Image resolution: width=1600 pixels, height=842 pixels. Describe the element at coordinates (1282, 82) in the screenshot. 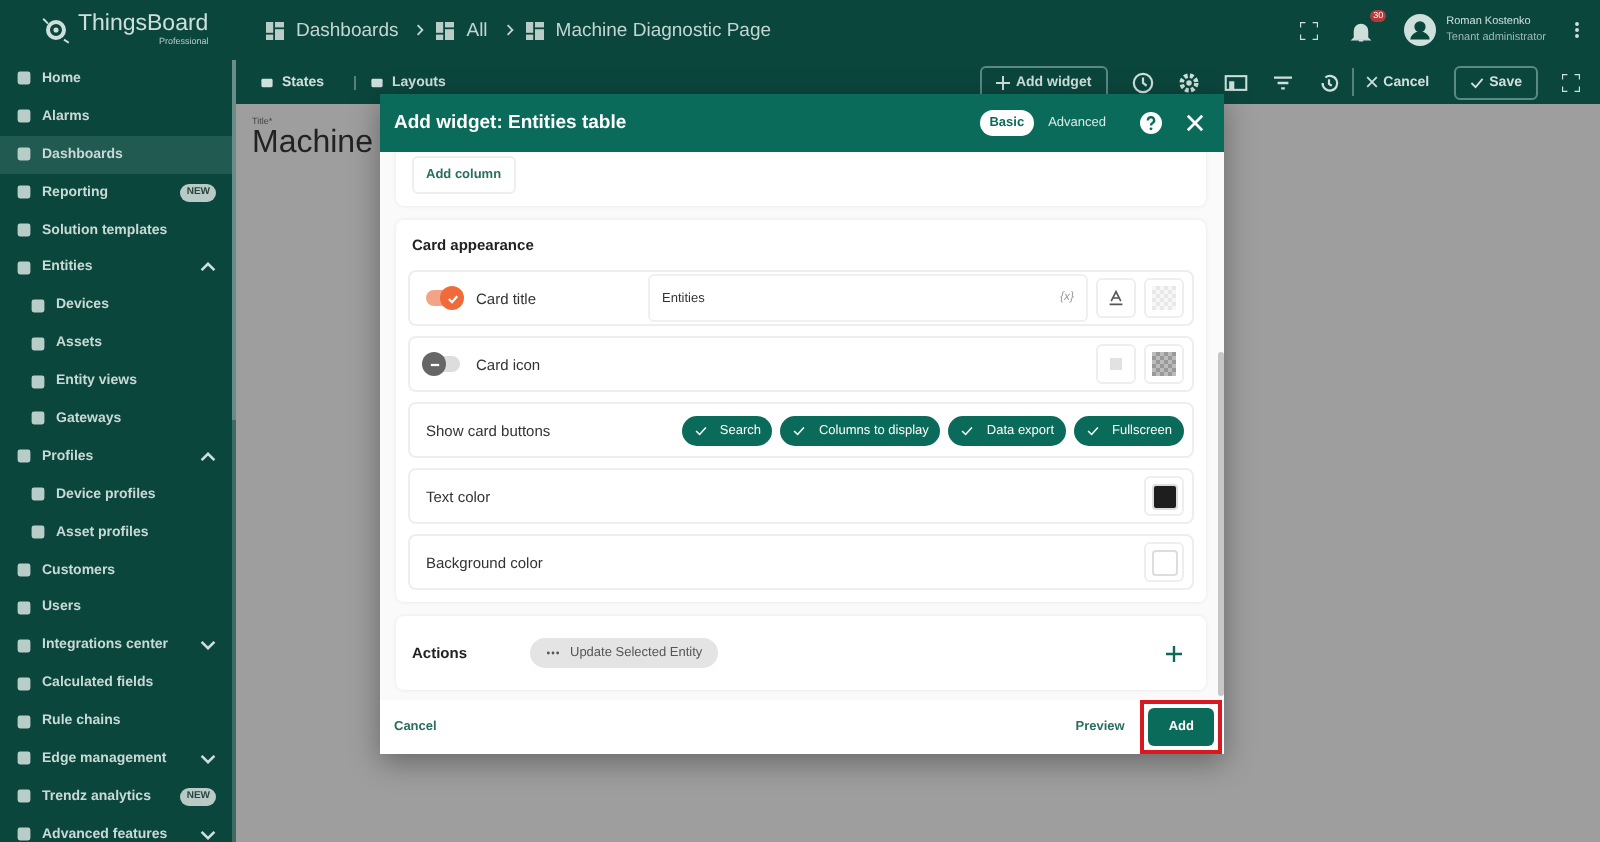

I see `filter-icon` at that location.